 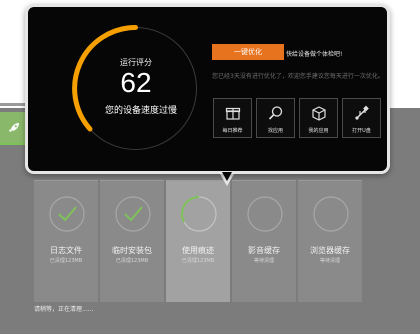 I want to click on optimize-button: 一键优化, so click(x=248, y=52).